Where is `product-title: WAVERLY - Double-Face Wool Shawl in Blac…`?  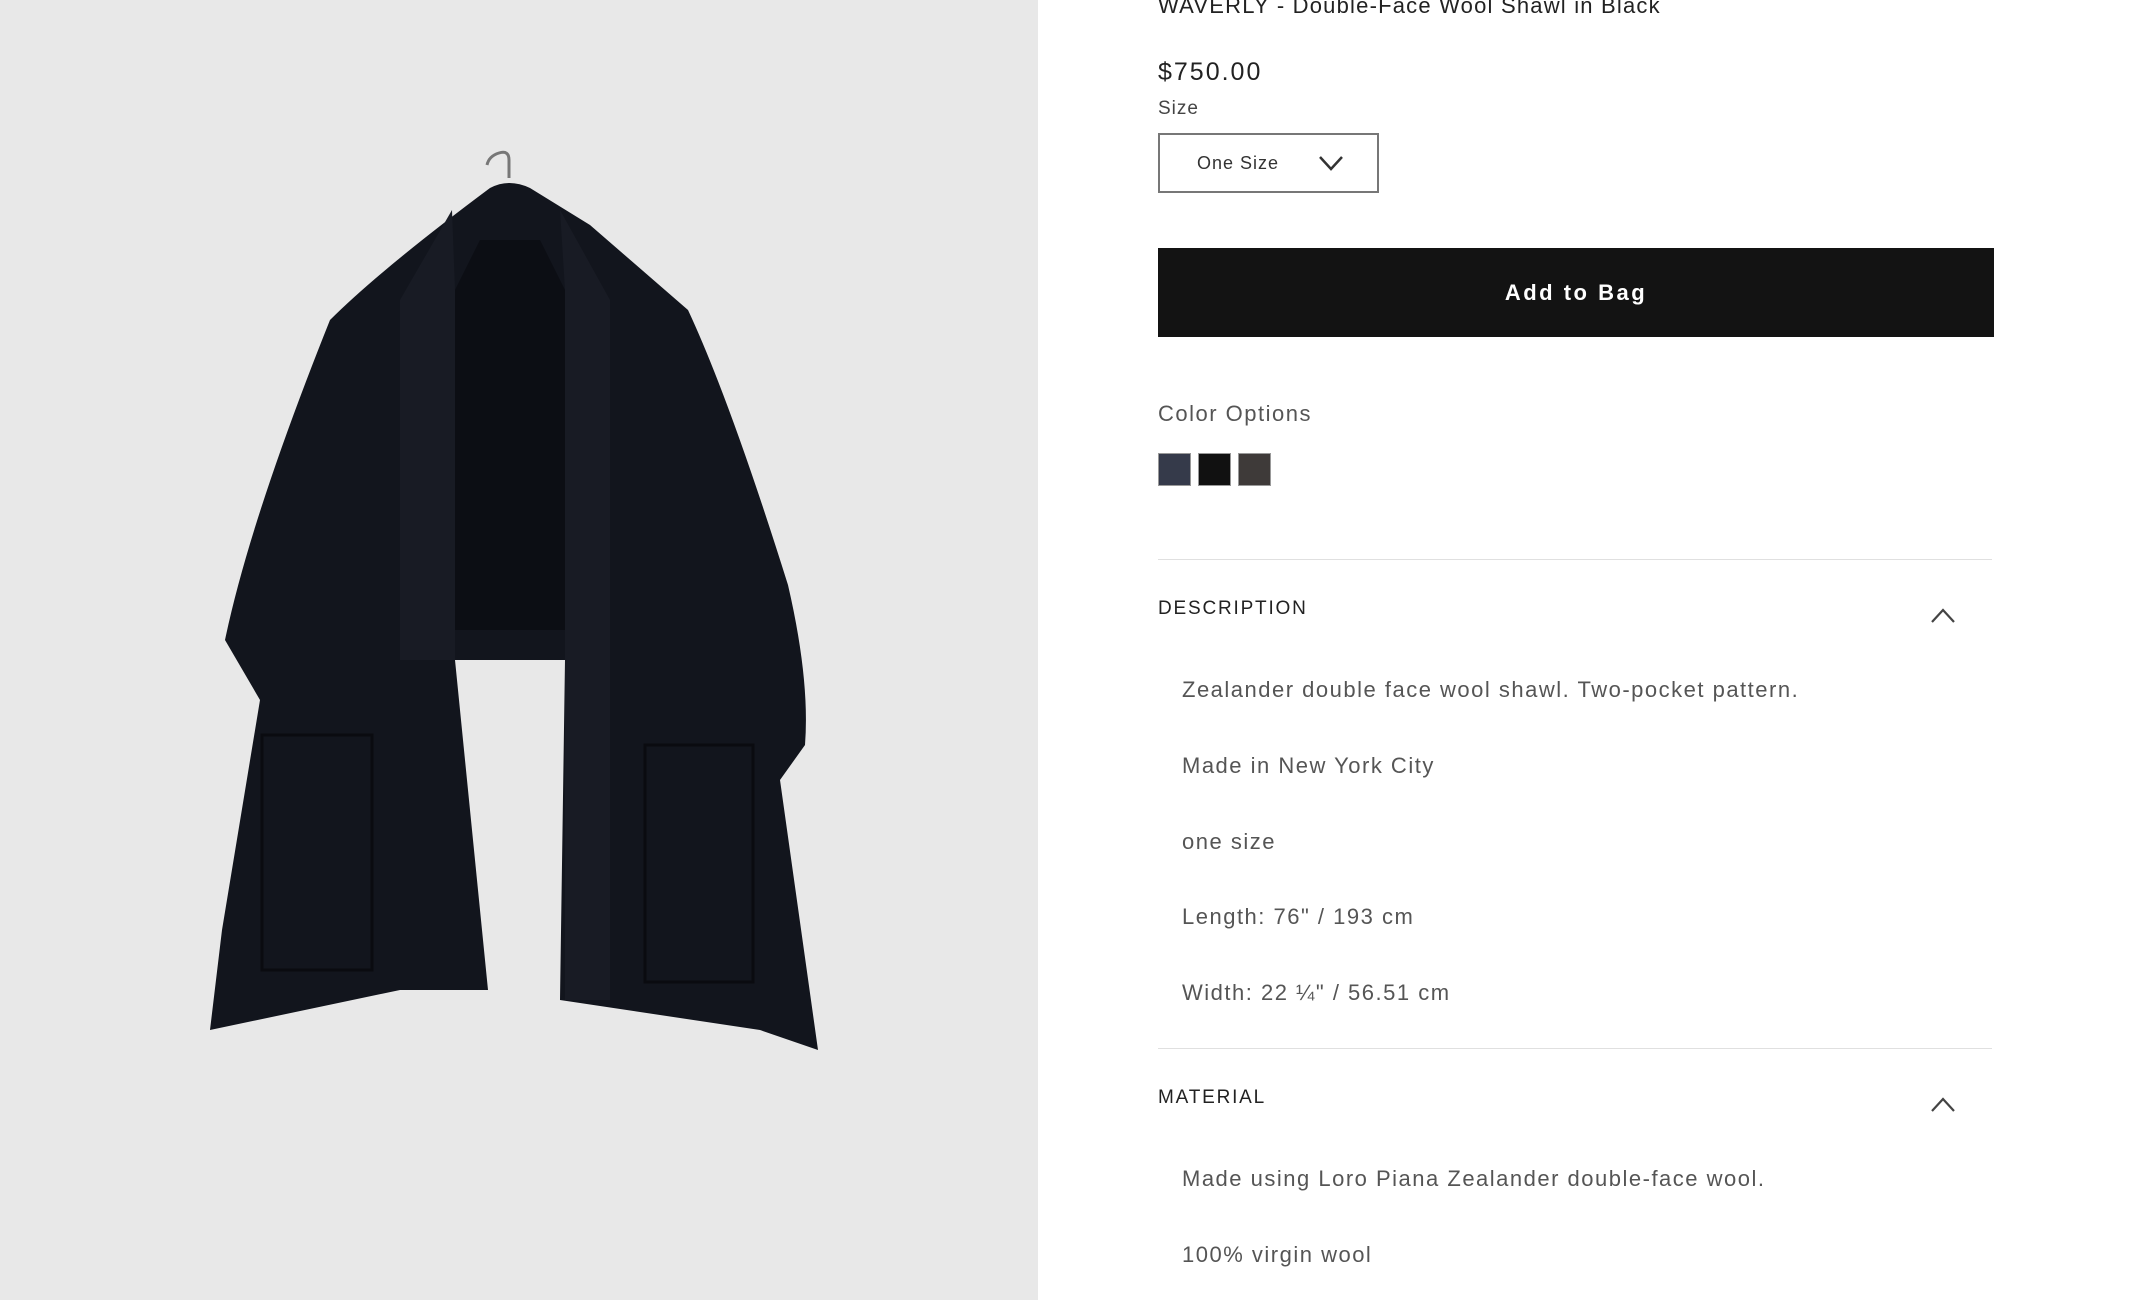
product-title: WAVERLY - Double-Face Wool Shawl in Blac… is located at coordinates (1409, 9).